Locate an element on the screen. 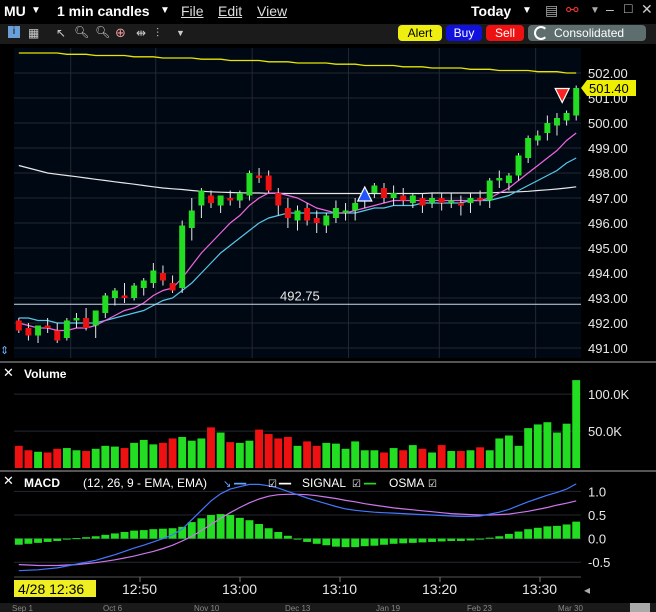 This screenshot has height=612, width=656. grid-icon: ▦ is located at coordinates (33, 33).